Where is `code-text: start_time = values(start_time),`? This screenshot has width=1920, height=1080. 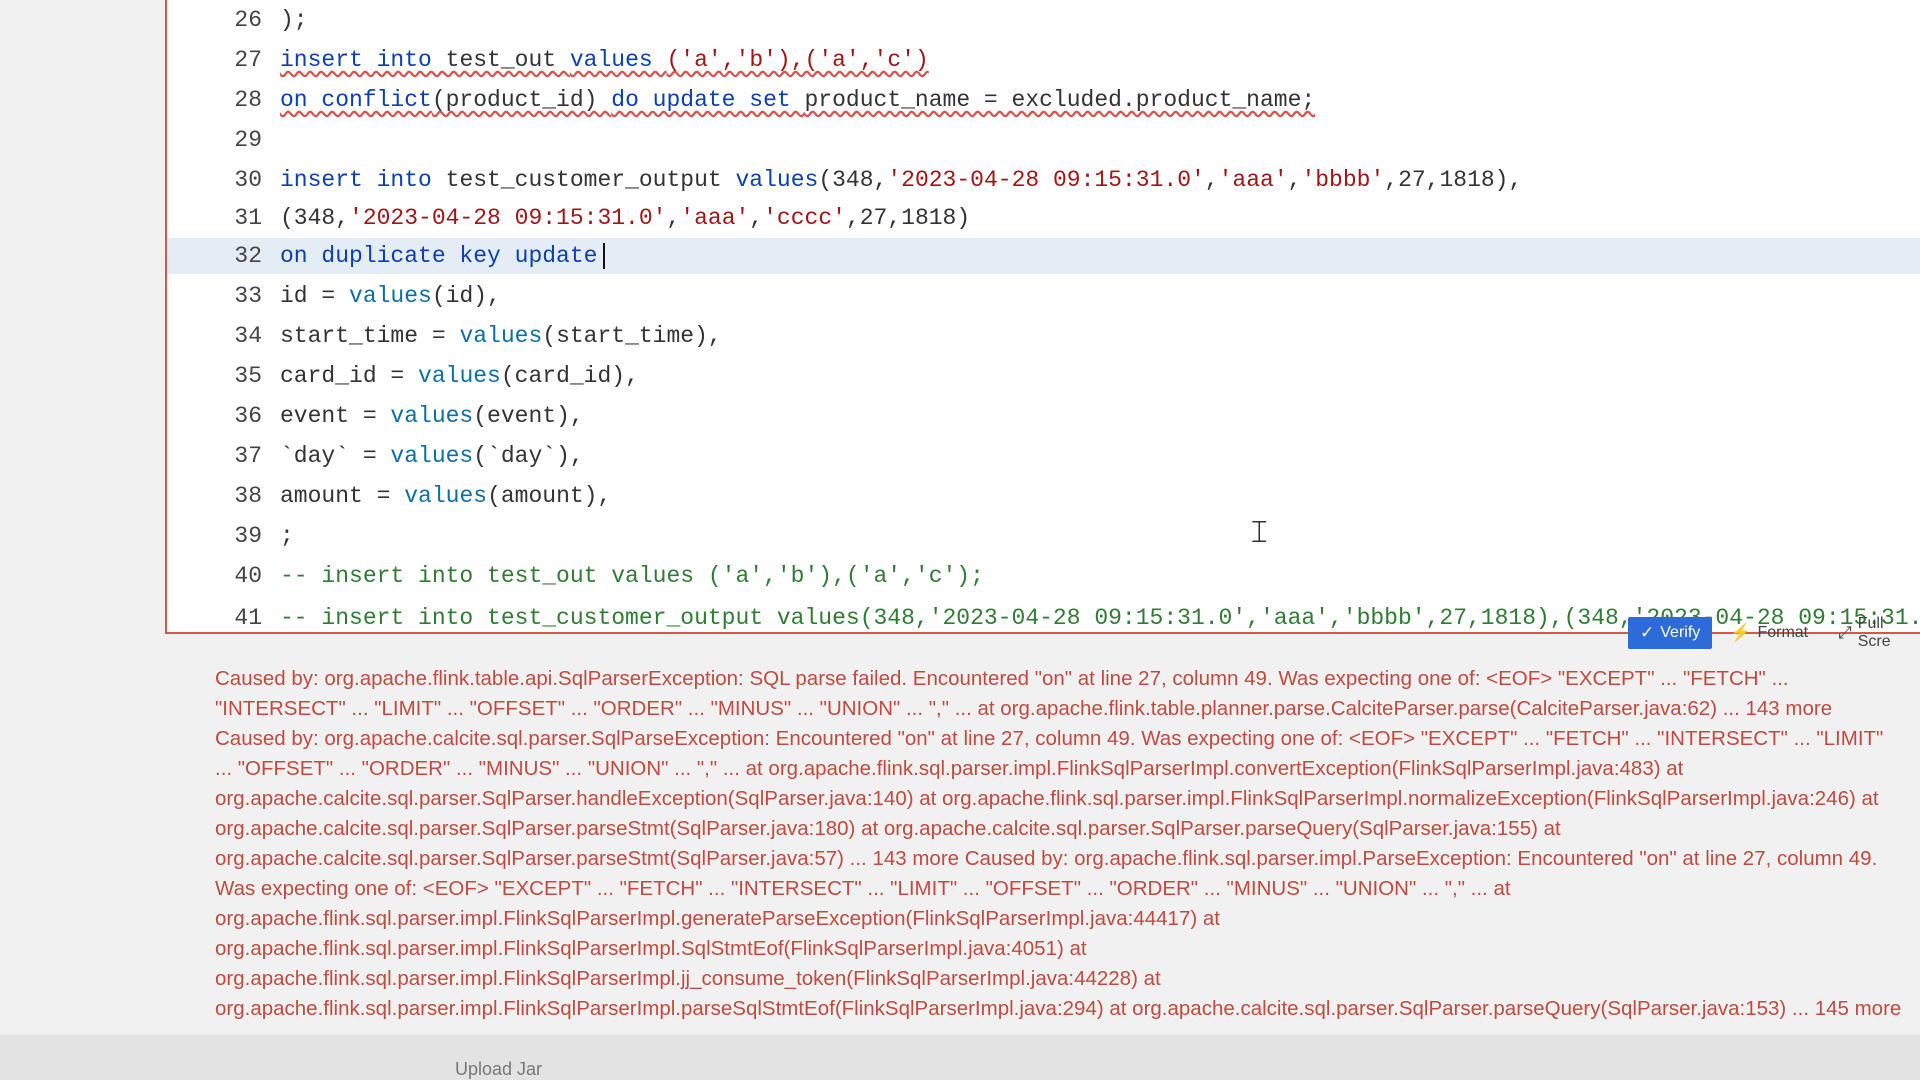 code-text: start_time = values(start_time), is located at coordinates (499, 336).